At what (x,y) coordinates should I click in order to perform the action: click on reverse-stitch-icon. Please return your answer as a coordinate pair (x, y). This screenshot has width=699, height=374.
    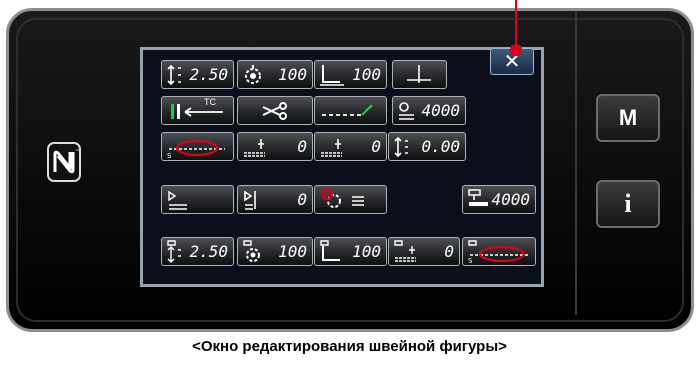
    Looking at the image, I should click on (347, 110).